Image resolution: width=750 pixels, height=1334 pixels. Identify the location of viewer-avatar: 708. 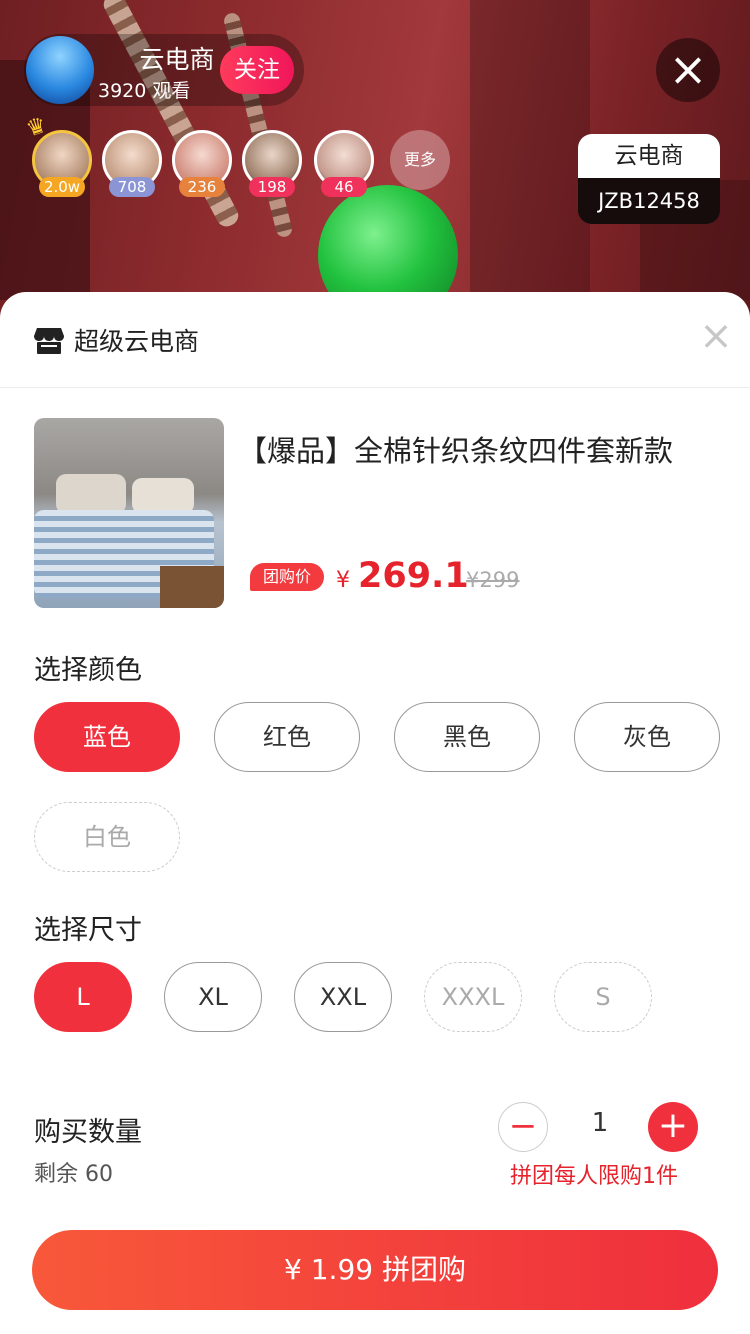
(132, 163).